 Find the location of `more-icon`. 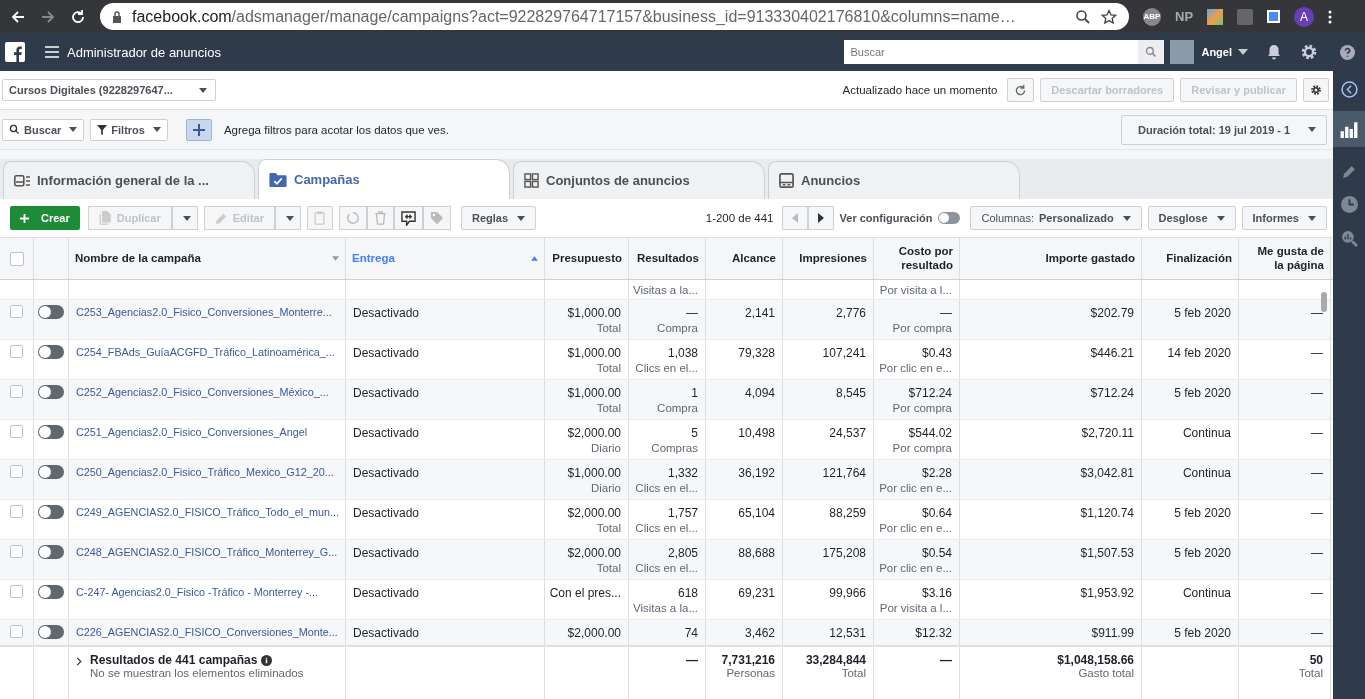

more-icon is located at coordinates (1330, 16).